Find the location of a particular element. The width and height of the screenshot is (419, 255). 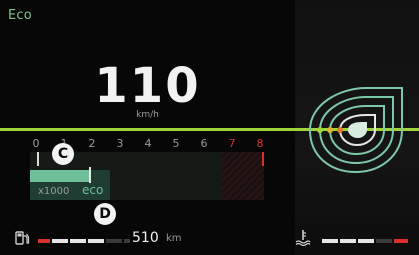

eco-marker-green is located at coordinates (320, 130).